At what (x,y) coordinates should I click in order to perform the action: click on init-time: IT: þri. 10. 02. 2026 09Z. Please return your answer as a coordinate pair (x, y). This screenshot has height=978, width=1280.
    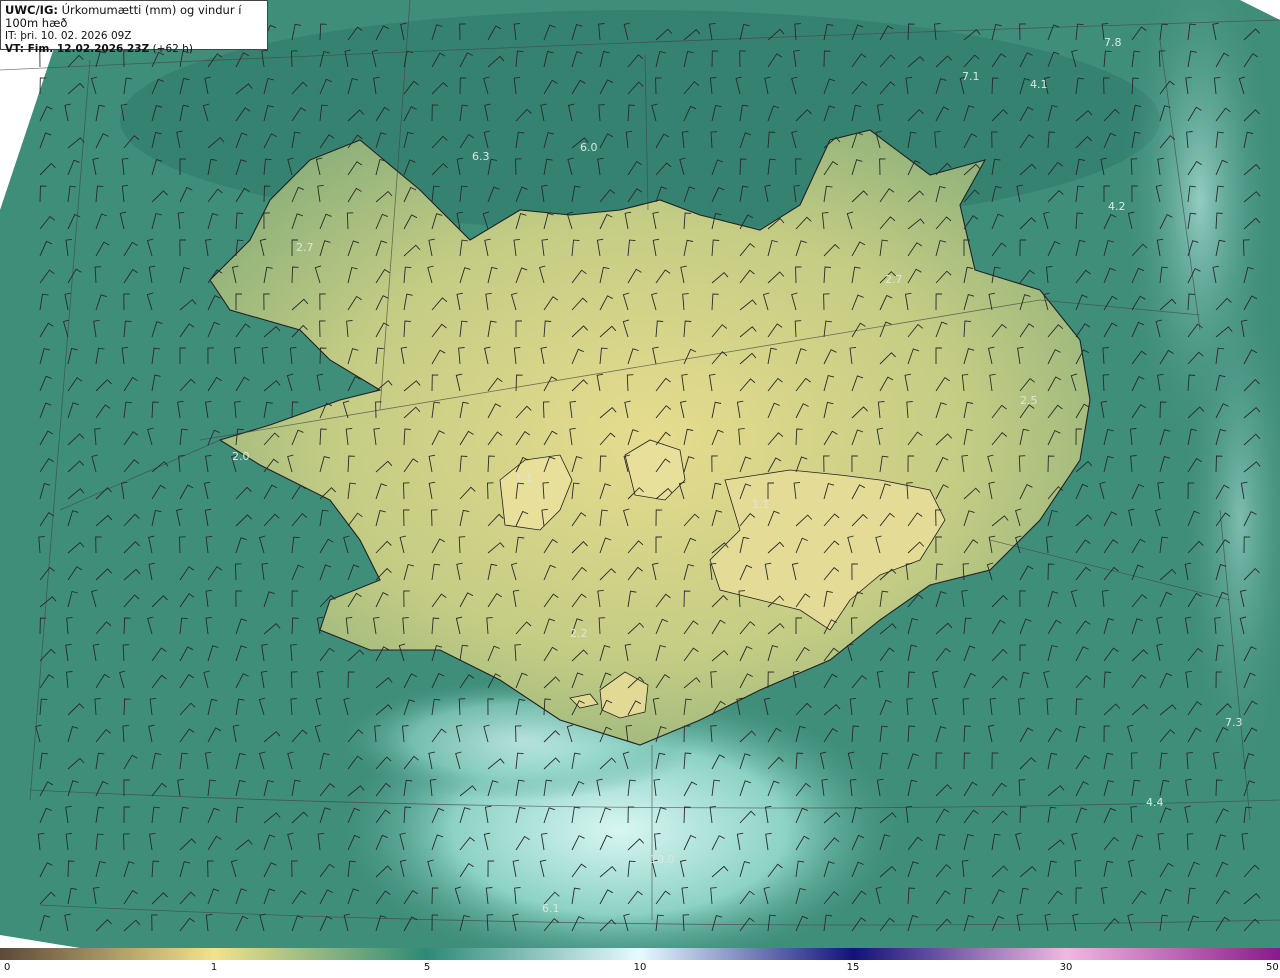
    Looking at the image, I should click on (68, 36).